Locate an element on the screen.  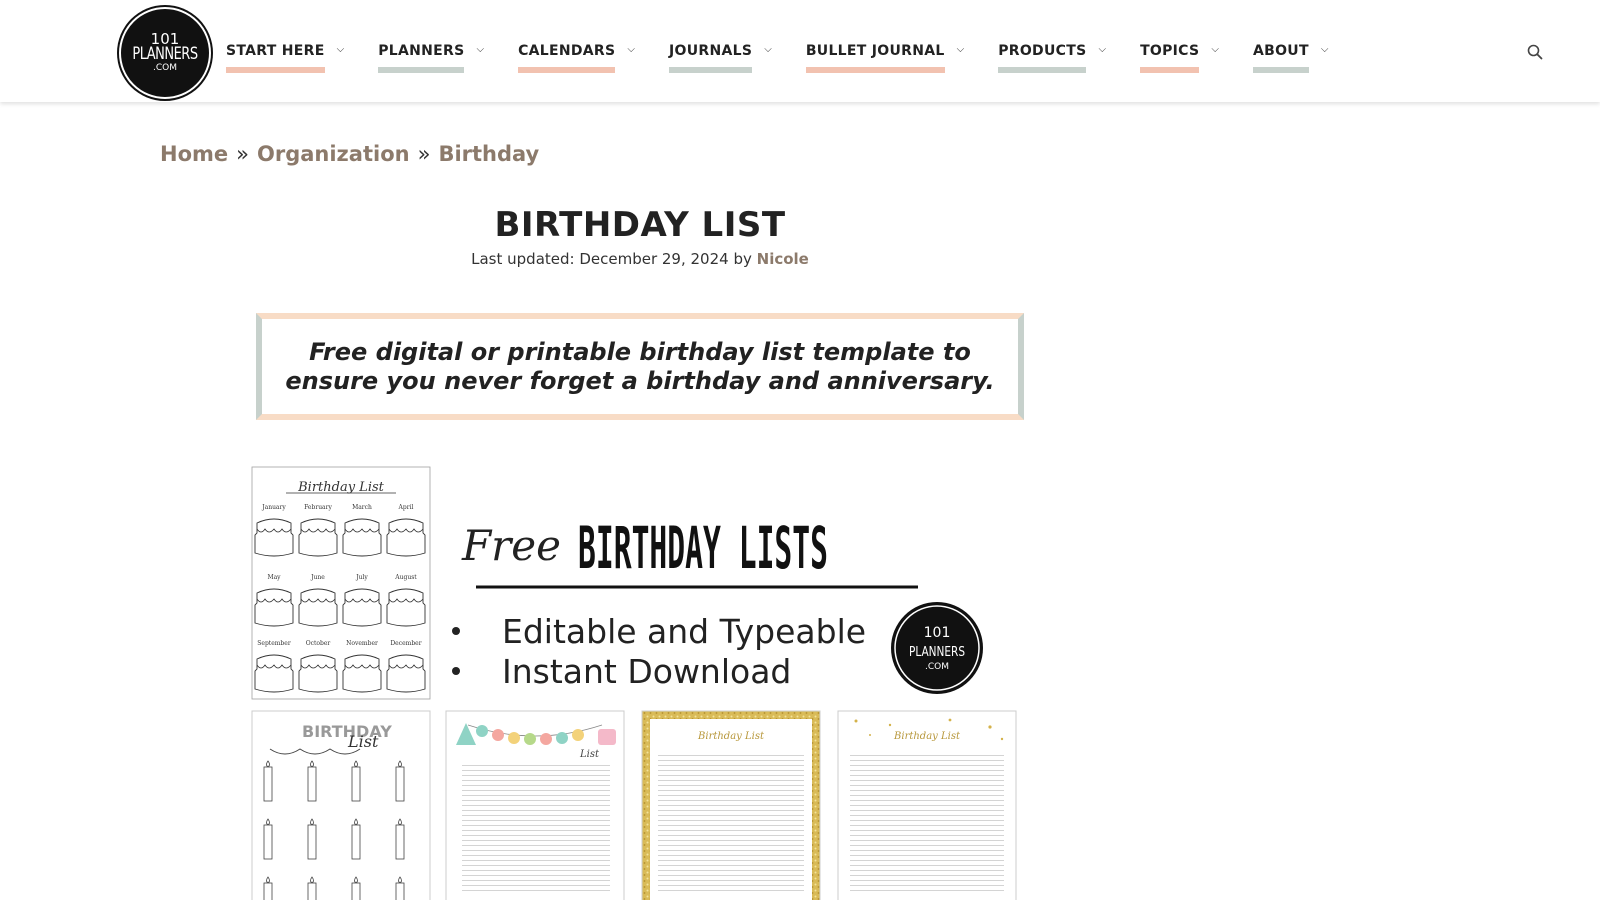
nav-label: JOURNALS is located at coordinates (711, 58).